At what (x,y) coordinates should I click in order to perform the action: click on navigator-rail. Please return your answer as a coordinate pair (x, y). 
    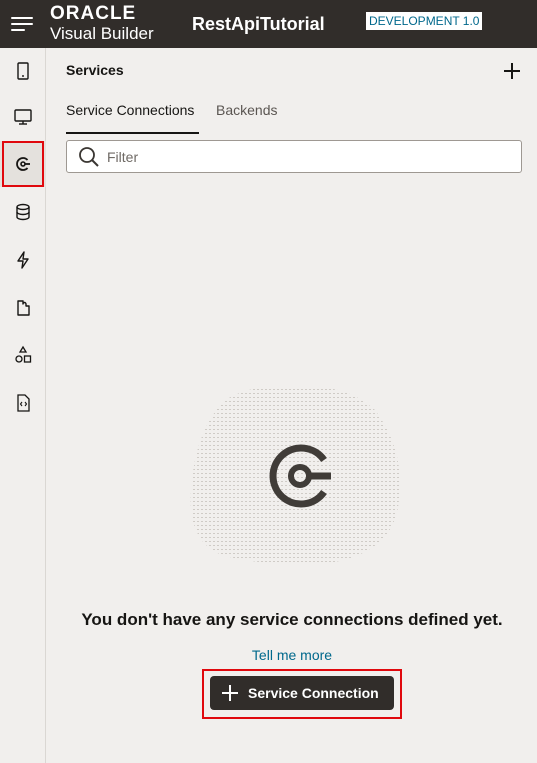
    Looking at the image, I should click on (23, 405).